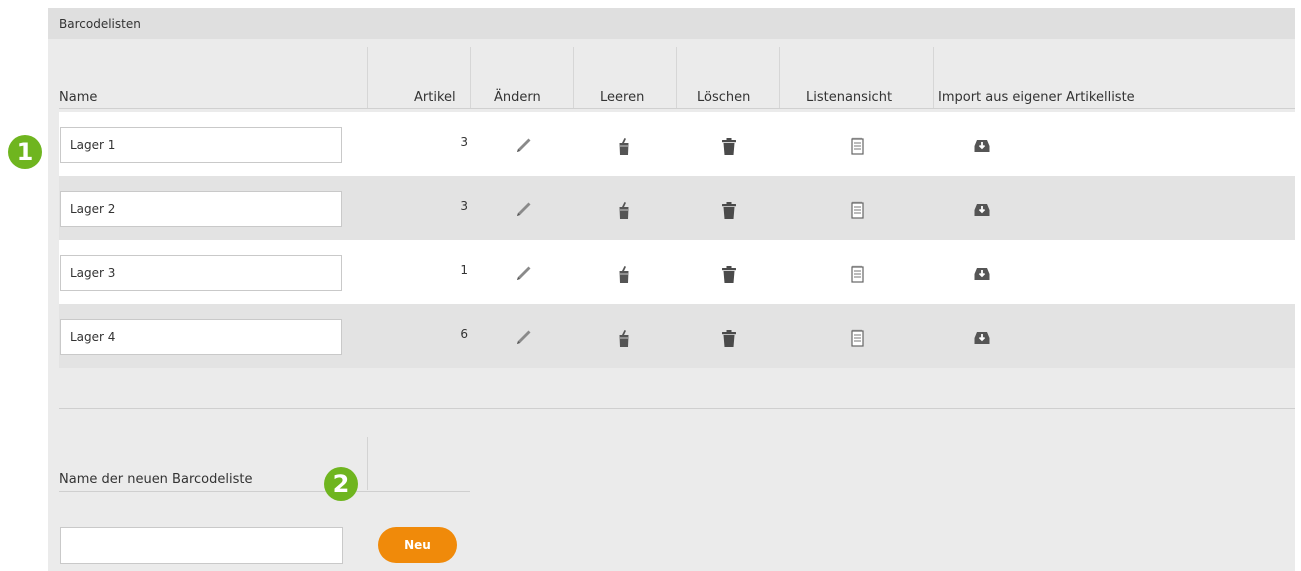  I want to click on step-badge-1: 1, so click(25, 152).